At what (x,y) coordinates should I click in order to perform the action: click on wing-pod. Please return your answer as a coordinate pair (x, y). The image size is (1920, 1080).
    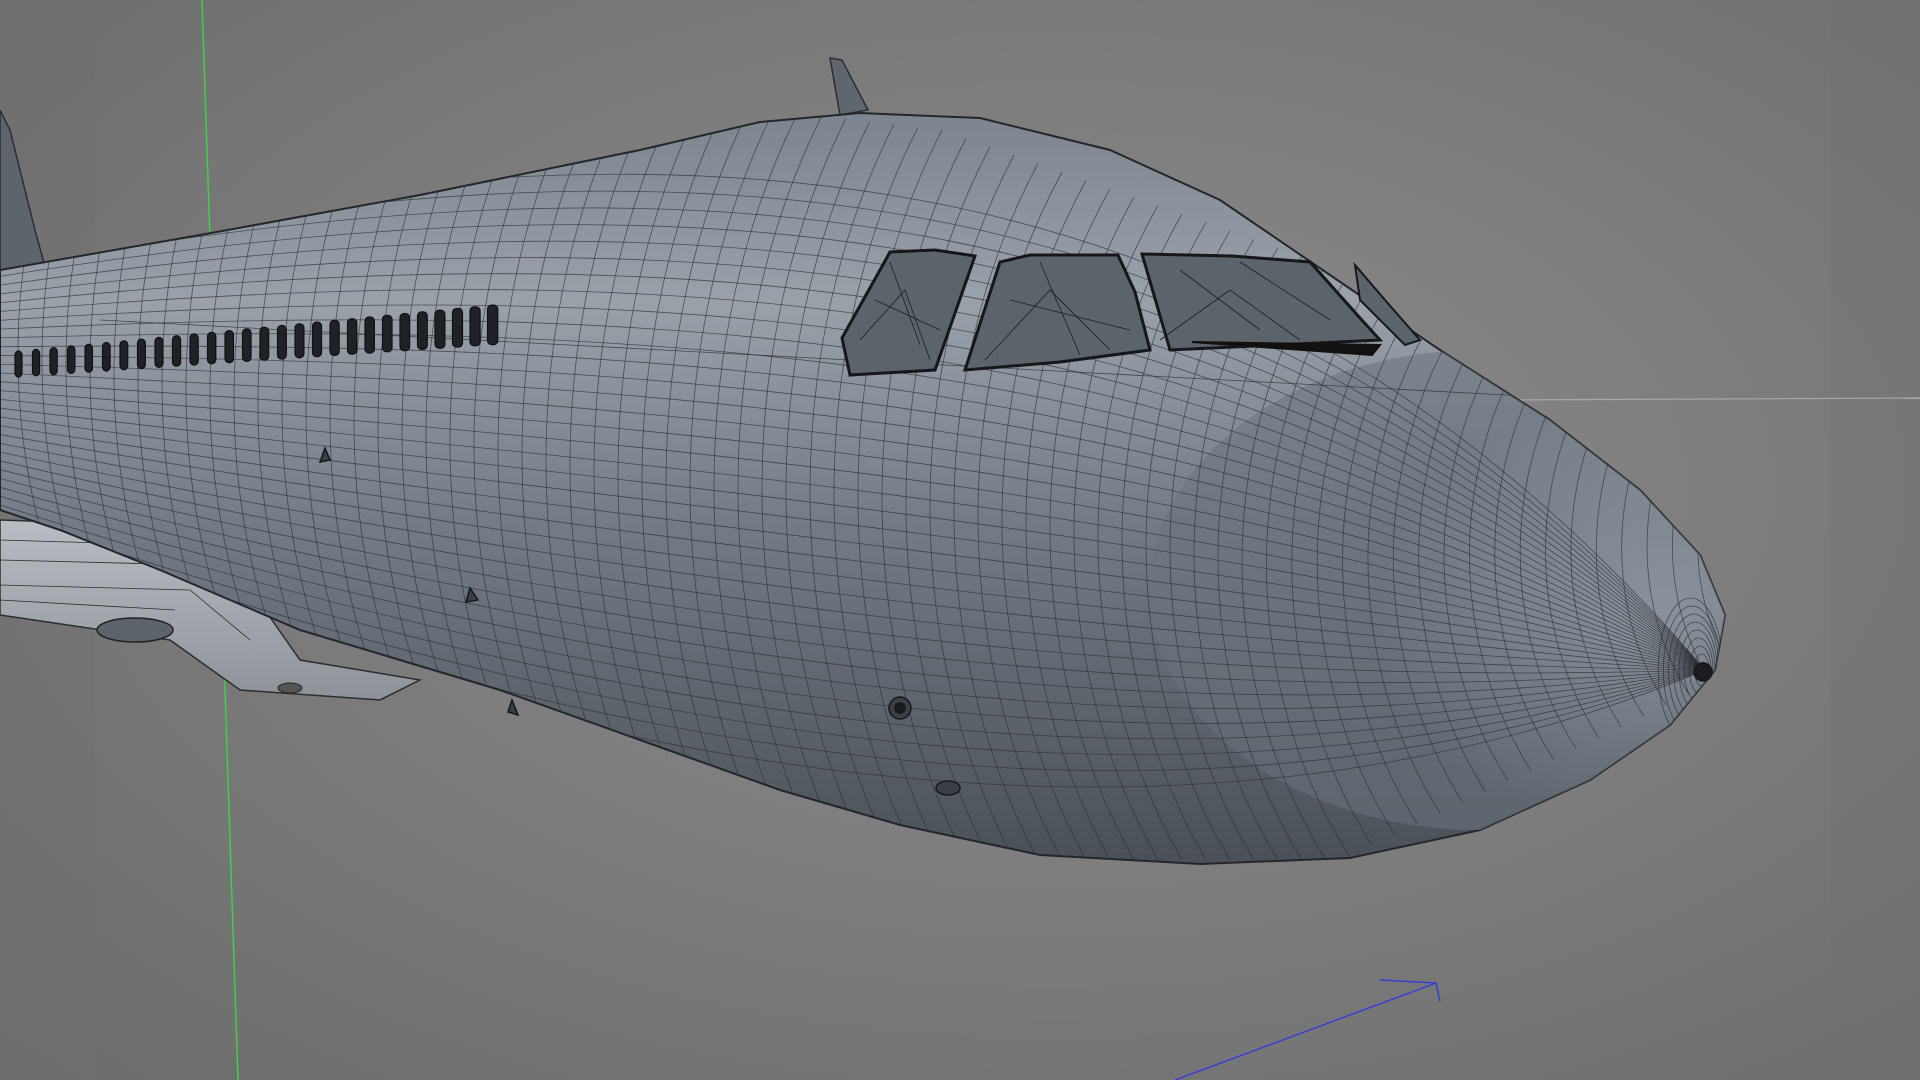
    Looking at the image, I should click on (135, 630).